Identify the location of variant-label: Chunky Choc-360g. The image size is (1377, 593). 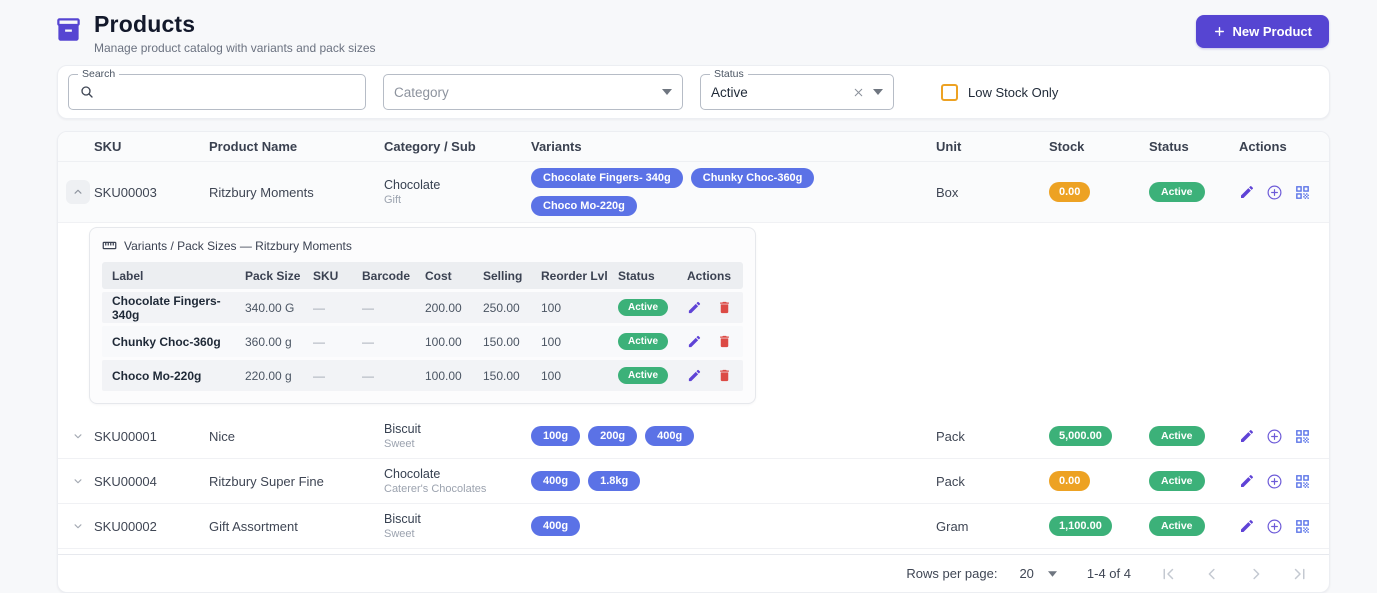
(166, 341).